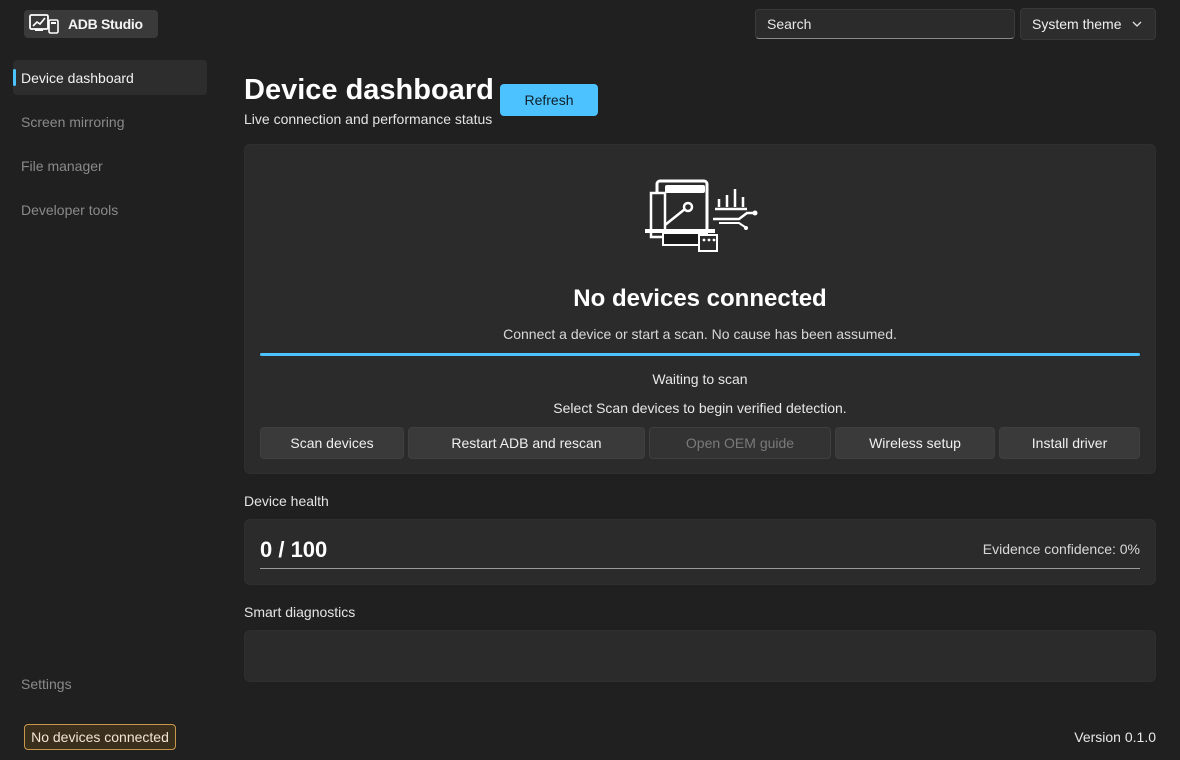 This screenshot has height=760, width=1180. I want to click on device-health-label: Device health, so click(286, 501).